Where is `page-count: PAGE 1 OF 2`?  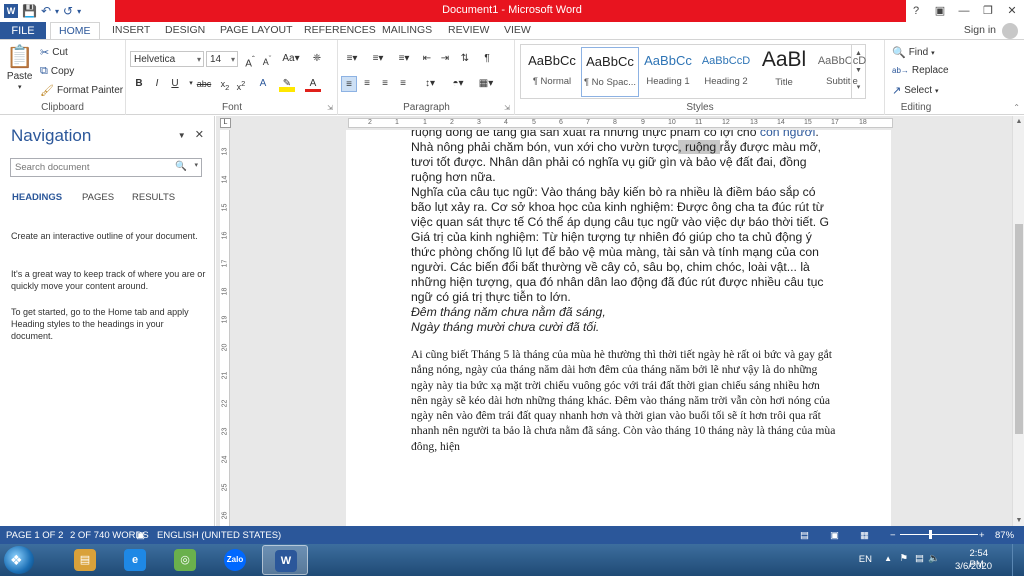 page-count: PAGE 1 OF 2 is located at coordinates (34, 535).